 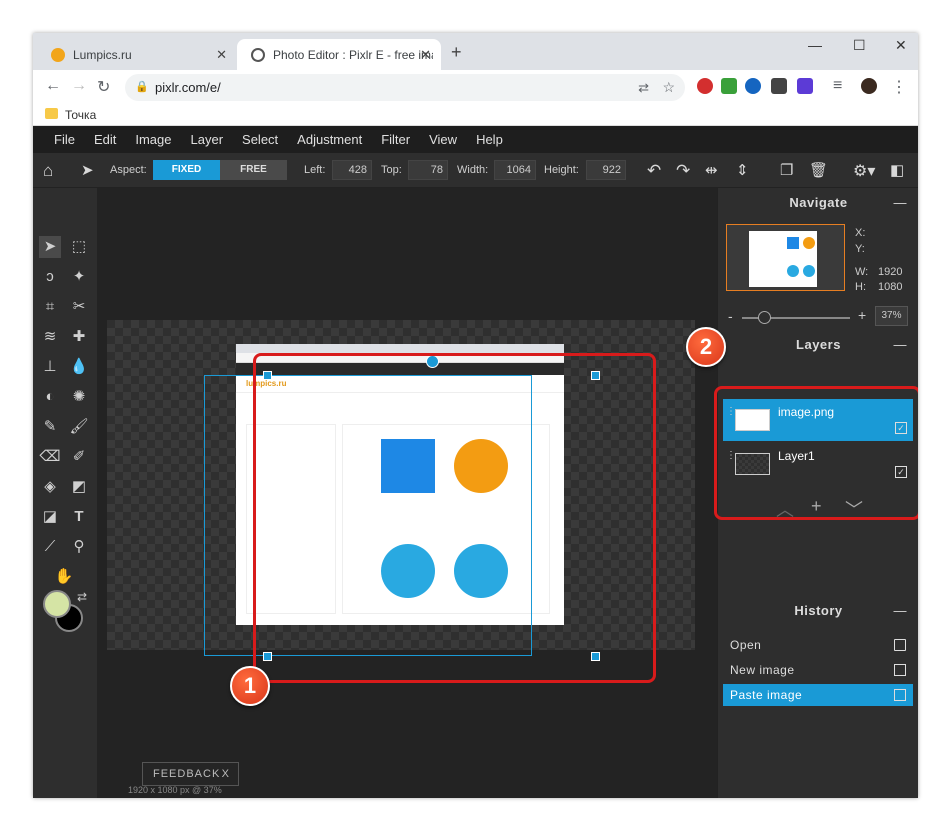 What do you see at coordinates (683, 171) in the screenshot?
I see `rotate-right-icon: ↷` at bounding box center [683, 171].